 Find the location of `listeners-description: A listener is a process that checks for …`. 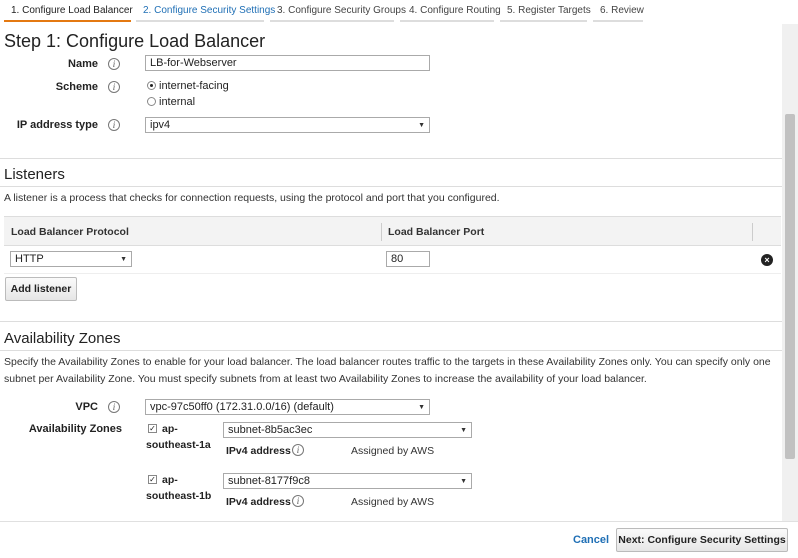

listeners-description: A listener is a process that checks for … is located at coordinates (252, 198).